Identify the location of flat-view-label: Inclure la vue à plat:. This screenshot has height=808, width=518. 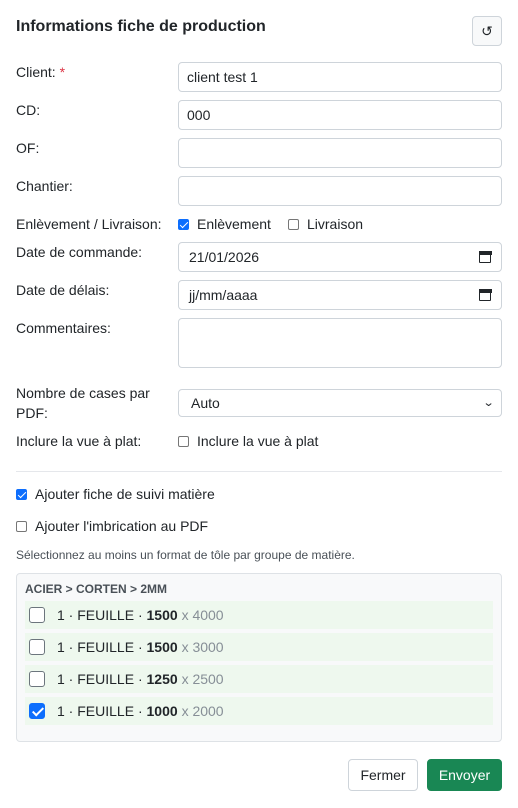
(79, 441).